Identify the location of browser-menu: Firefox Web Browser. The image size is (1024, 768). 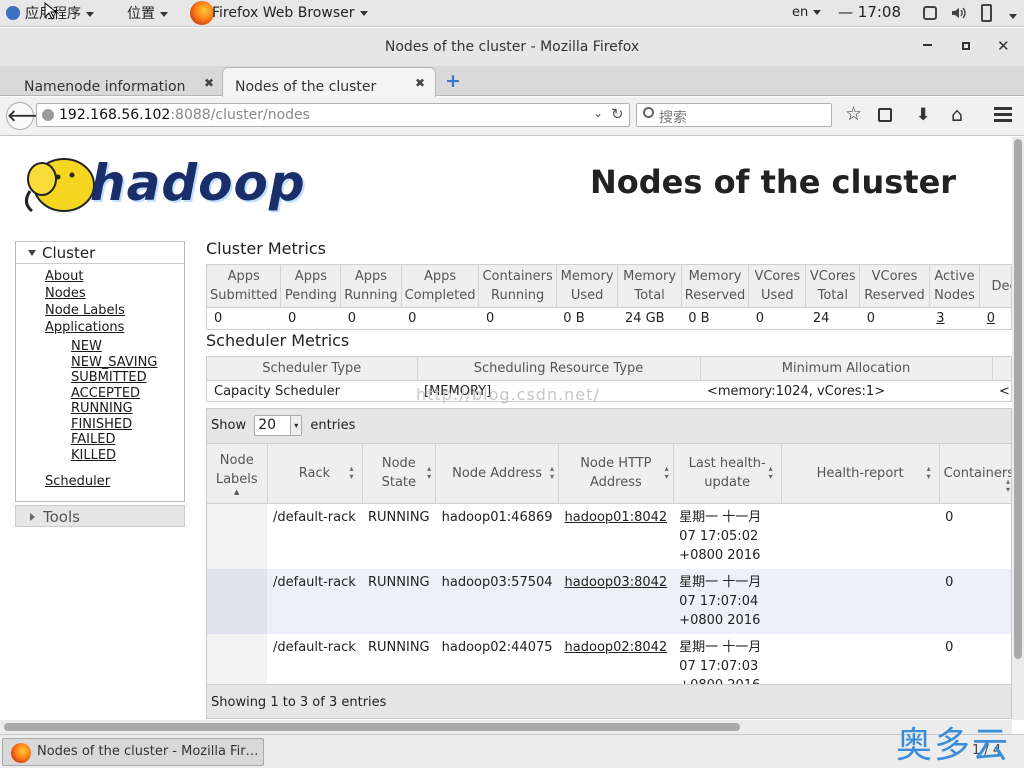
(279, 13).